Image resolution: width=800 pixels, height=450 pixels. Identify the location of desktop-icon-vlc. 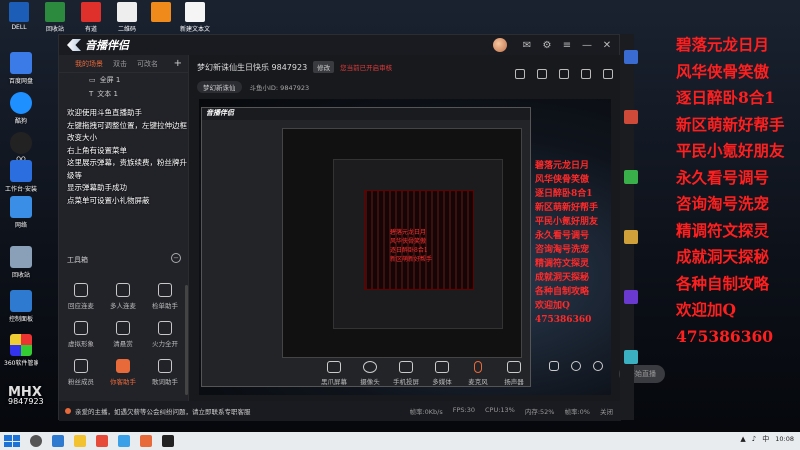
(161, 13).